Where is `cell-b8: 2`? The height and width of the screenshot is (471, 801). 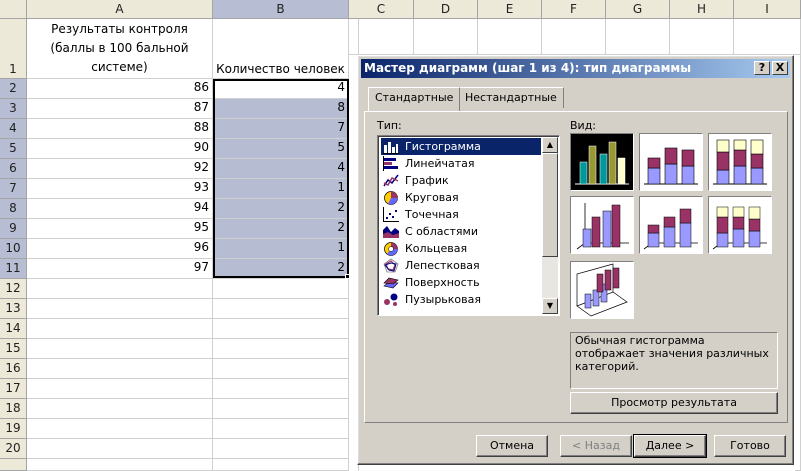
cell-b8: 2 is located at coordinates (281, 209).